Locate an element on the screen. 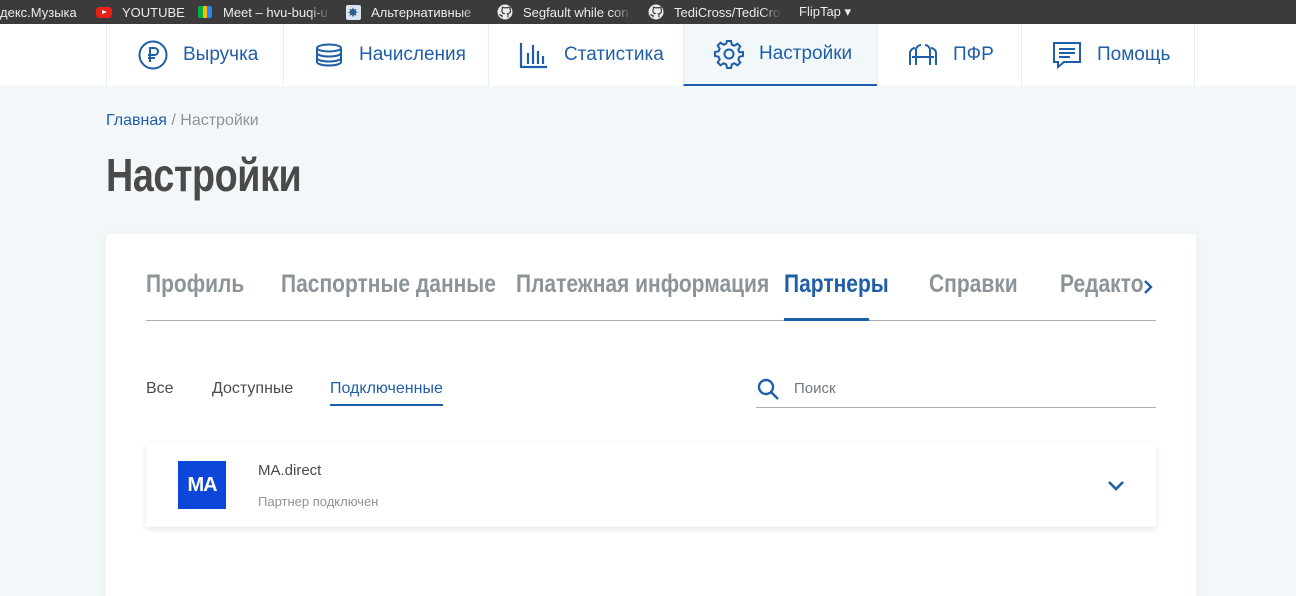 This screenshot has height=596, width=1296. nav-item-help: Помощь is located at coordinates (1107, 55).